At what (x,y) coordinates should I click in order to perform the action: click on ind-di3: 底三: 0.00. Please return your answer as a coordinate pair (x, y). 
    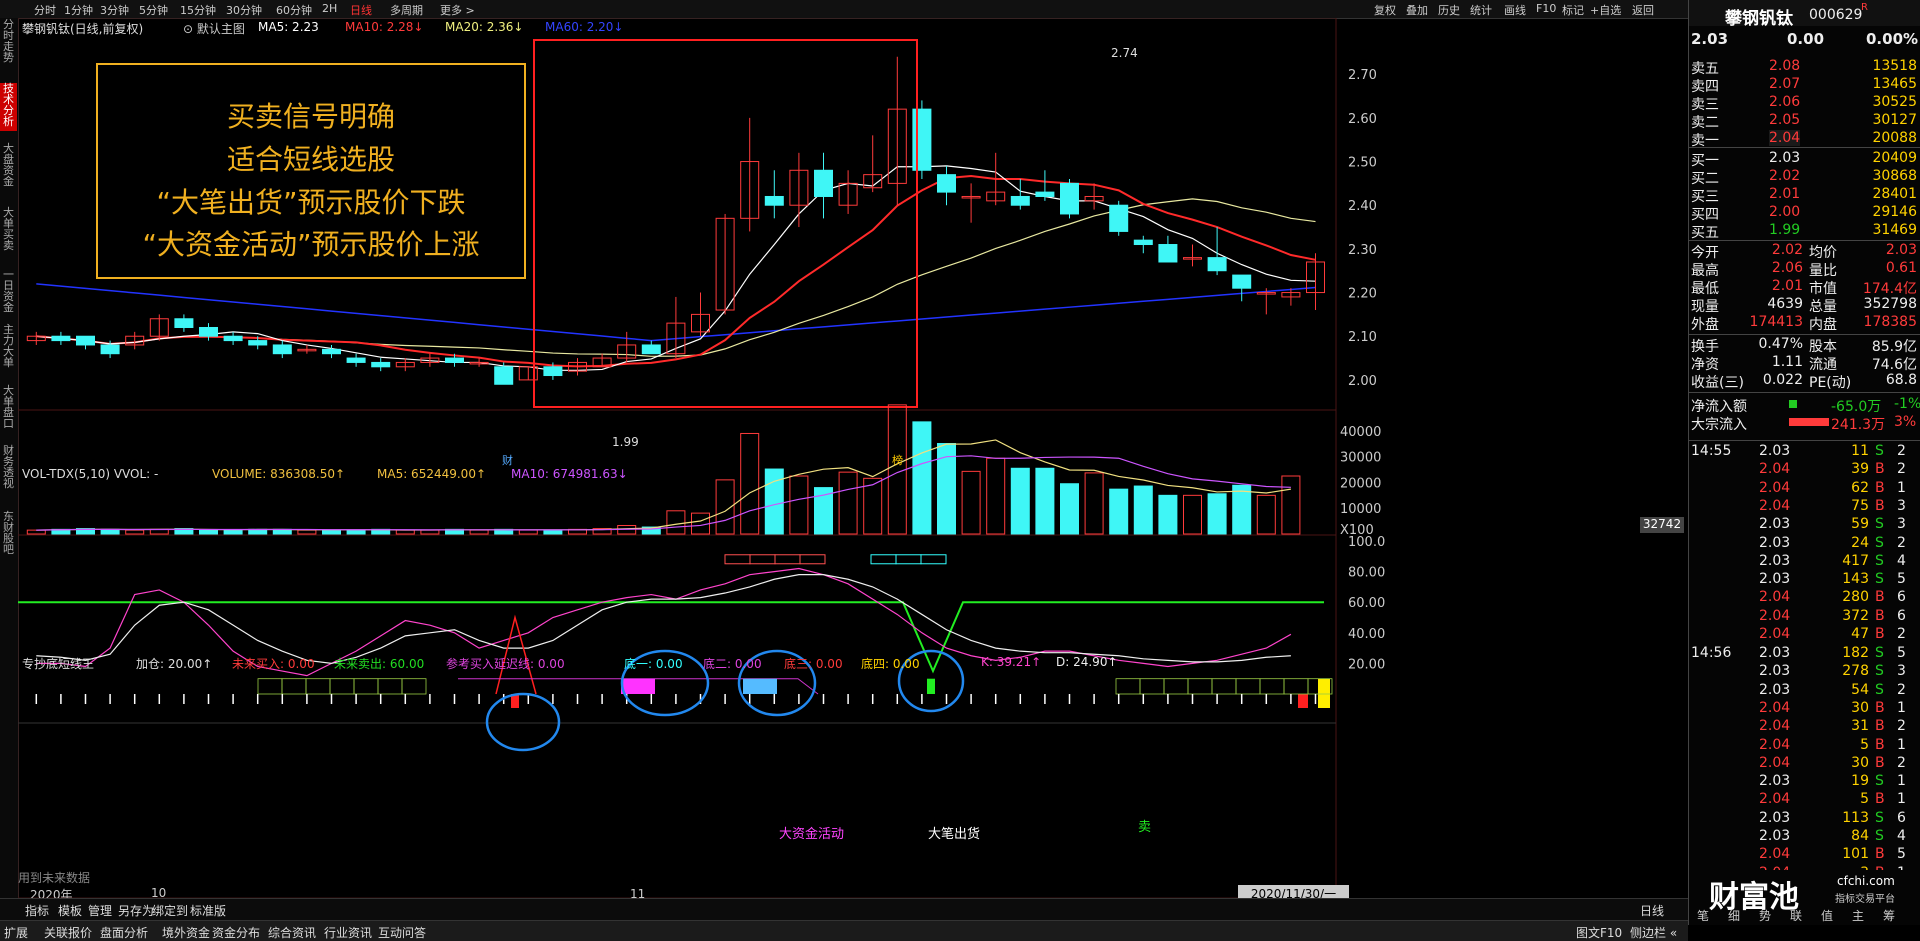
    Looking at the image, I should click on (813, 664).